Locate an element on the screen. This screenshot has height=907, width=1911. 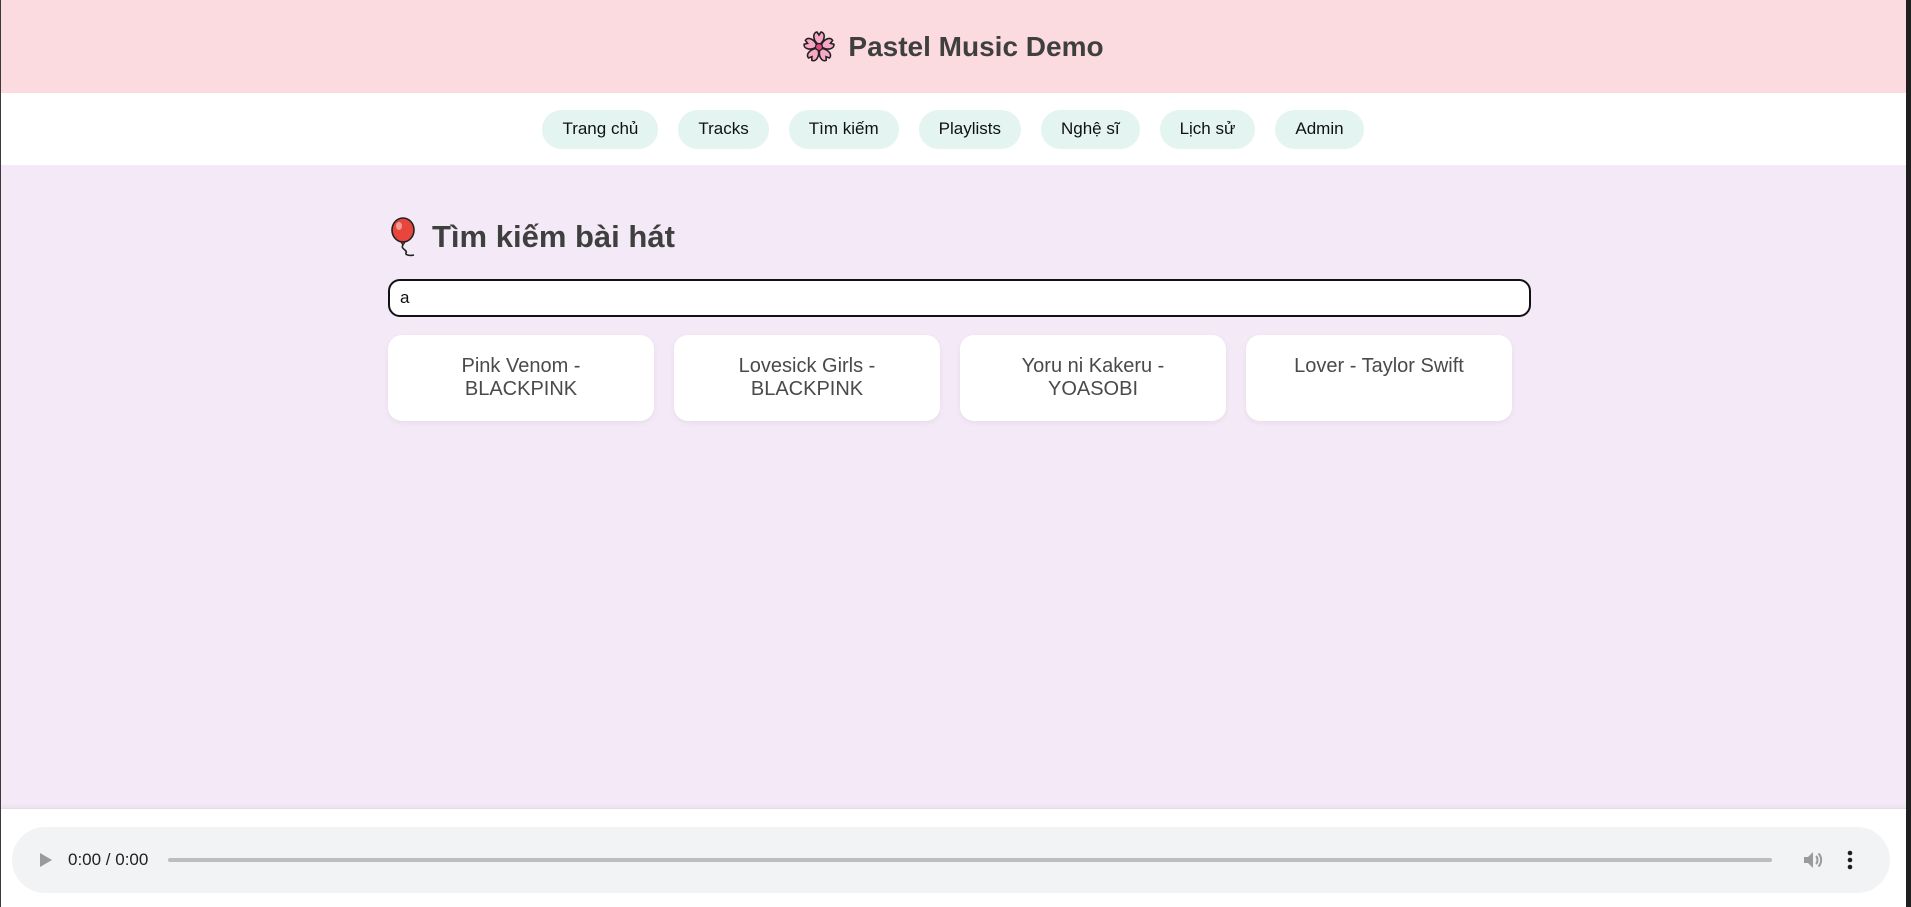
nav-item-home: Trang chủ is located at coordinates (600, 129).